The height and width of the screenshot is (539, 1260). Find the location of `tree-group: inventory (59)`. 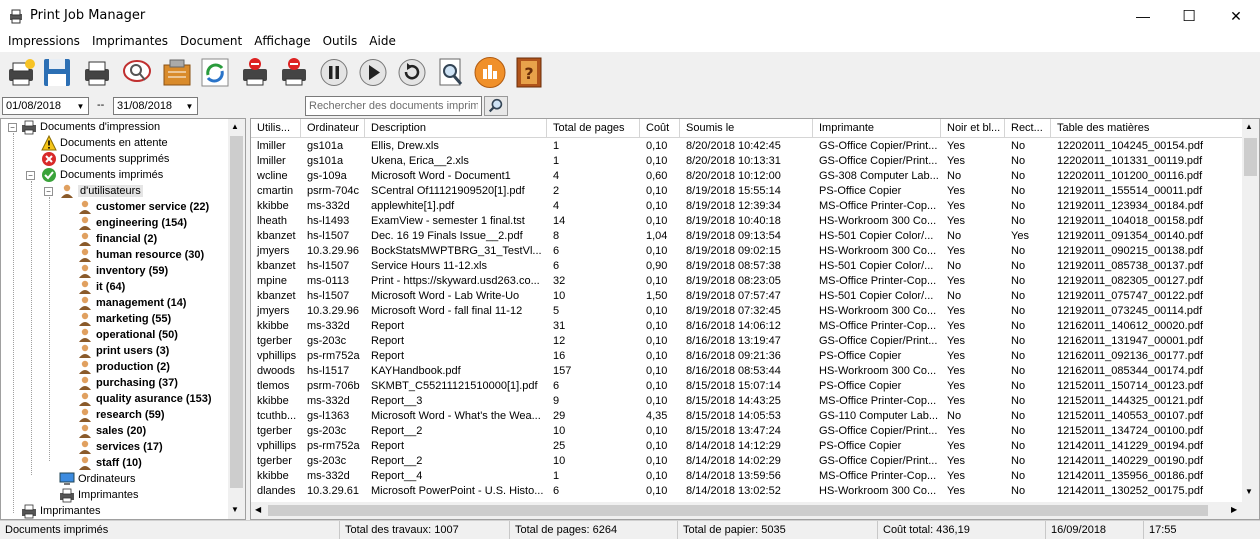

tree-group: inventory (59) is located at coordinates (122, 271).